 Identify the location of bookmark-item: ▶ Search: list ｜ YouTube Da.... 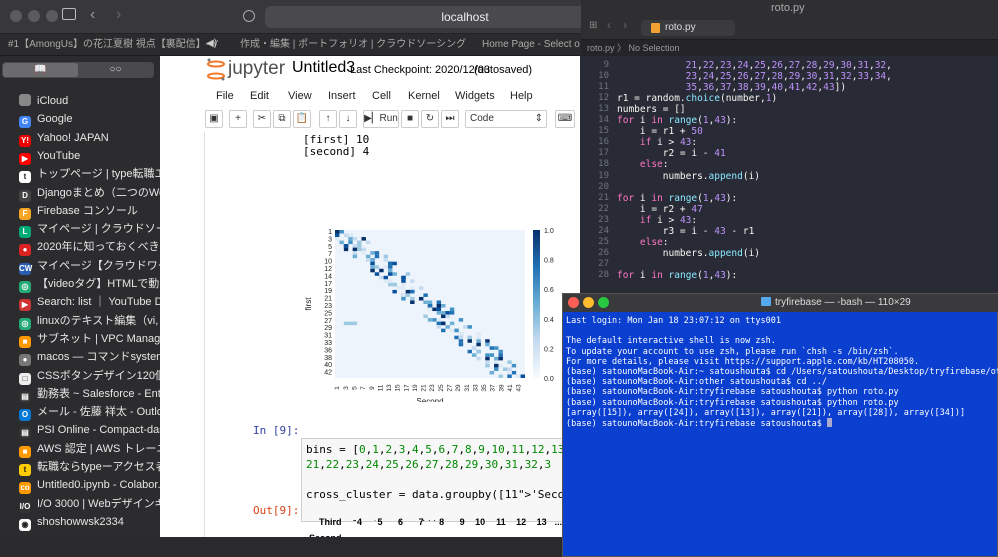
(80, 302).